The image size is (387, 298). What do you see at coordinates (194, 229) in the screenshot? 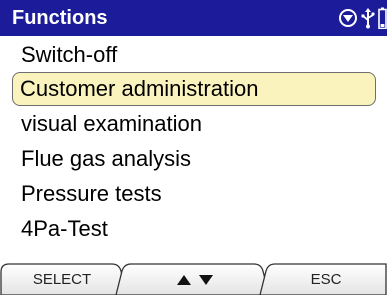
I see `menu-item-4pa-test: 4Pa-Test` at bounding box center [194, 229].